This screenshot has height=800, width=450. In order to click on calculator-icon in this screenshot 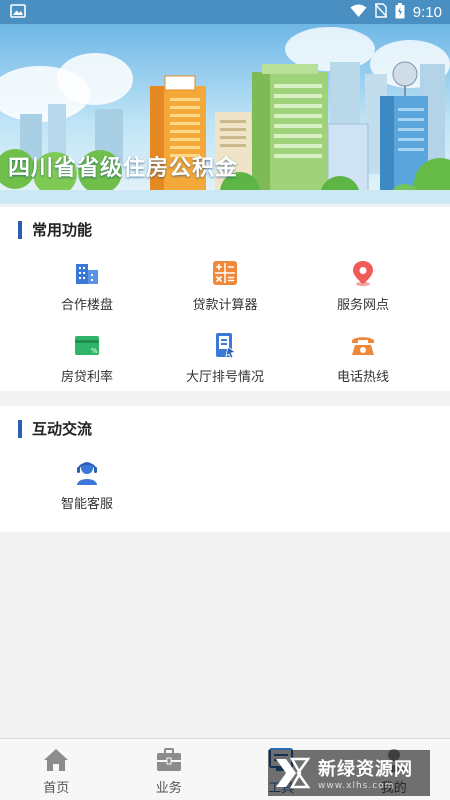, I will do `click(225, 273)`.